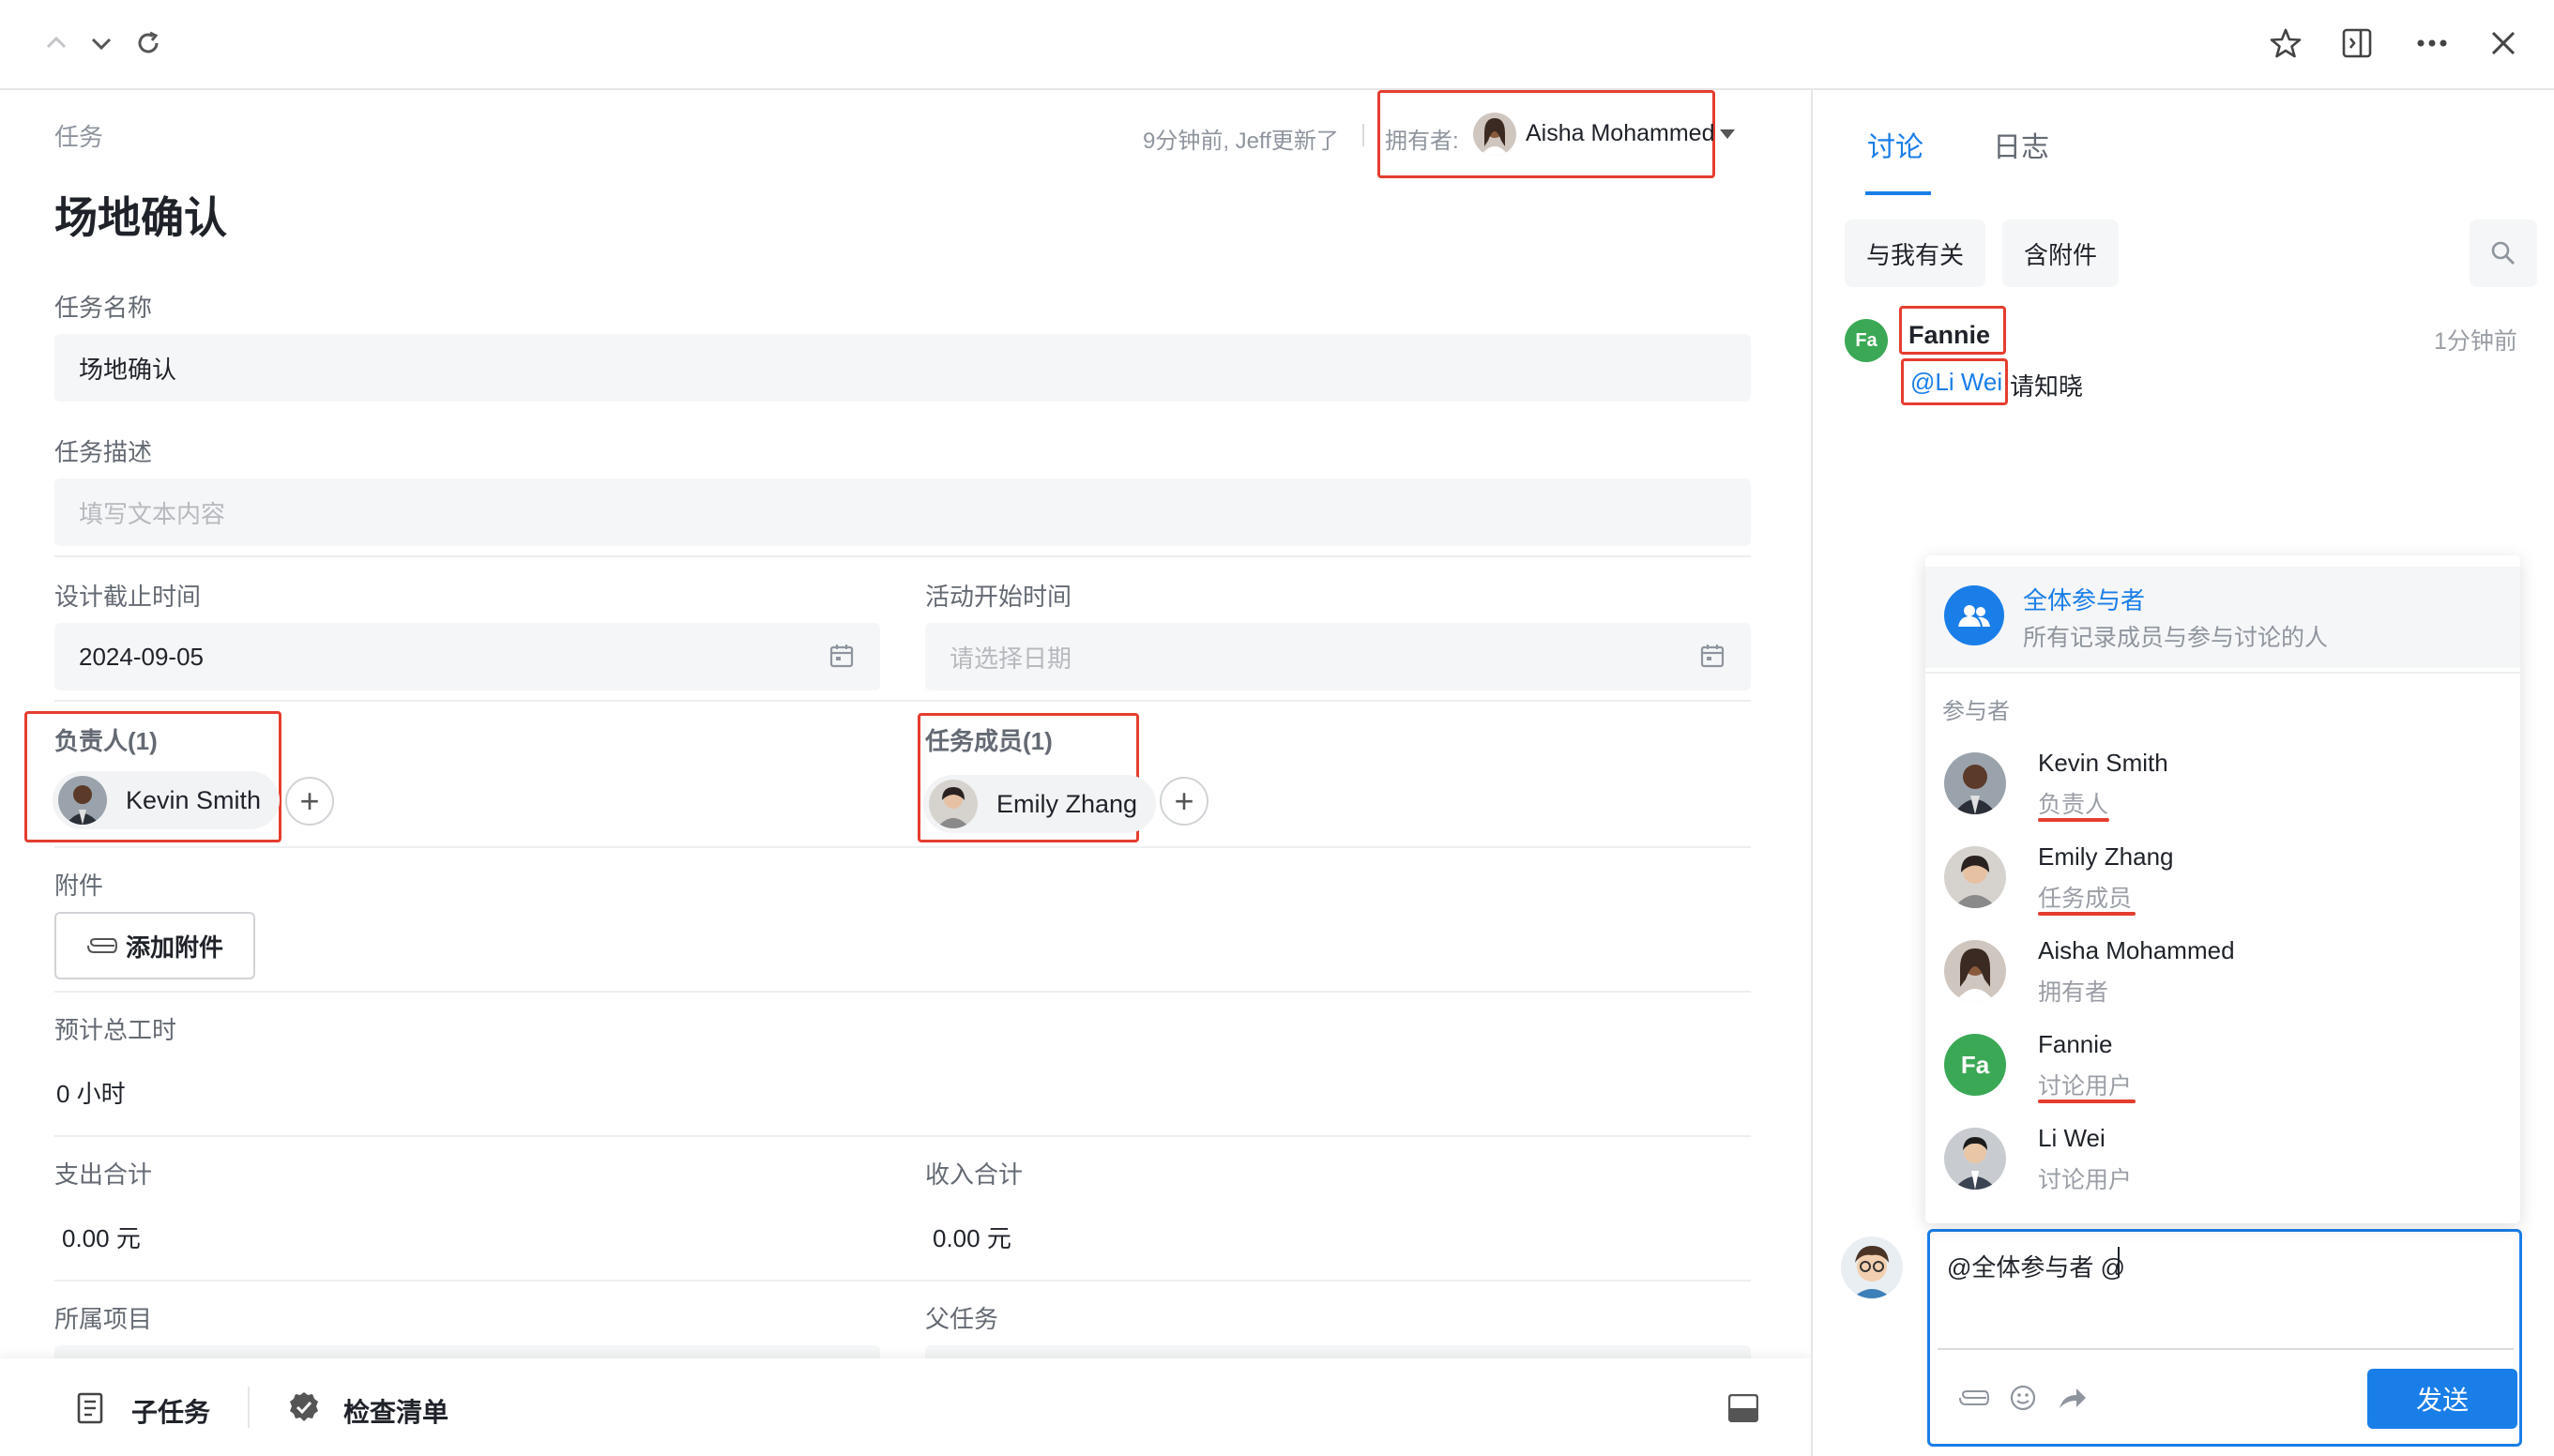 Image resolution: width=2554 pixels, height=1456 pixels. I want to click on comment-time: 1分钟前, so click(2475, 341).